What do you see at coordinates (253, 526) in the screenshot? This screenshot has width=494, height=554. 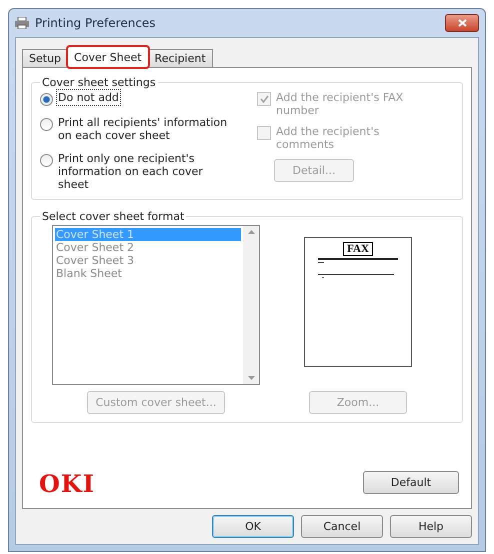 I see `dialog-button: OK` at bounding box center [253, 526].